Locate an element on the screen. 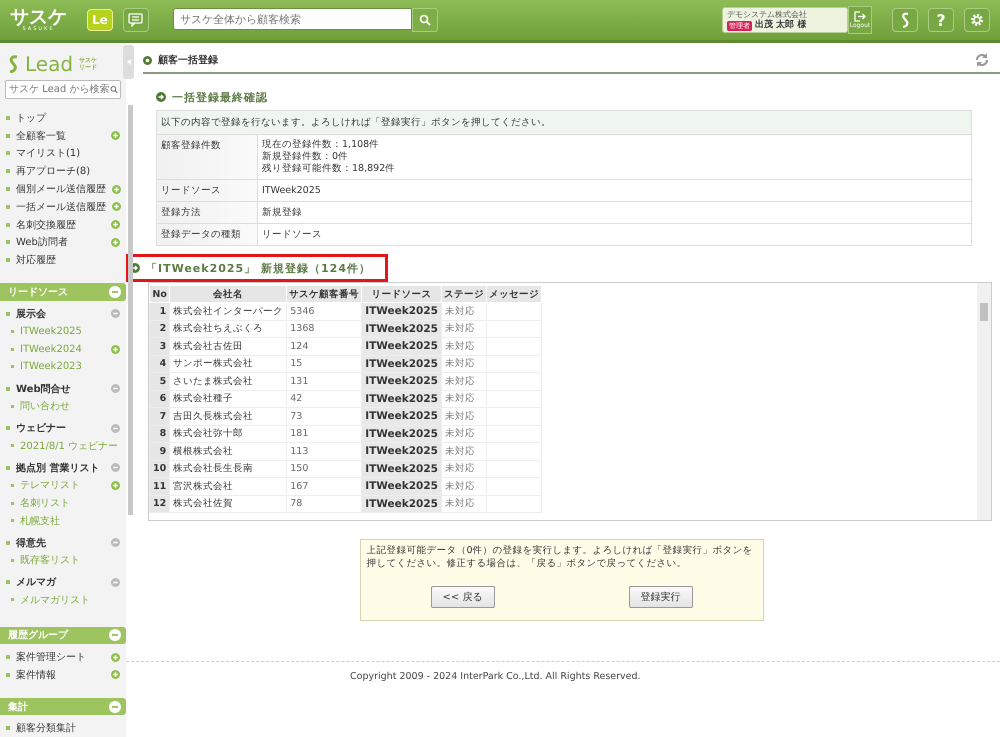 The height and width of the screenshot is (737, 1000). search-field: サスケ全体から顧客検索 is located at coordinates (292, 19).